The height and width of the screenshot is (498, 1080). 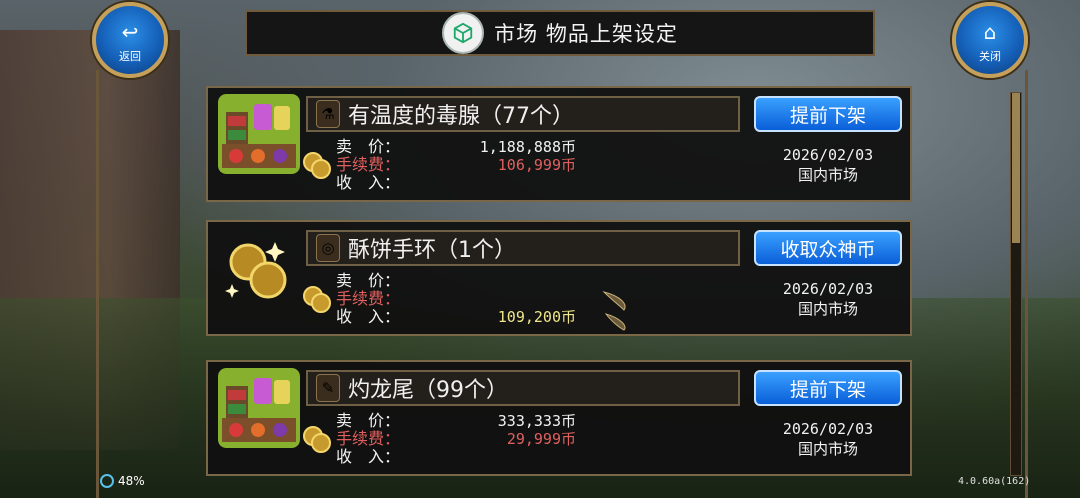 What do you see at coordinates (456, 165) in the screenshot?
I see `price-rows: 卖 价： 1,188,888币 手续费： 106,999币 收 入：` at bounding box center [456, 165].